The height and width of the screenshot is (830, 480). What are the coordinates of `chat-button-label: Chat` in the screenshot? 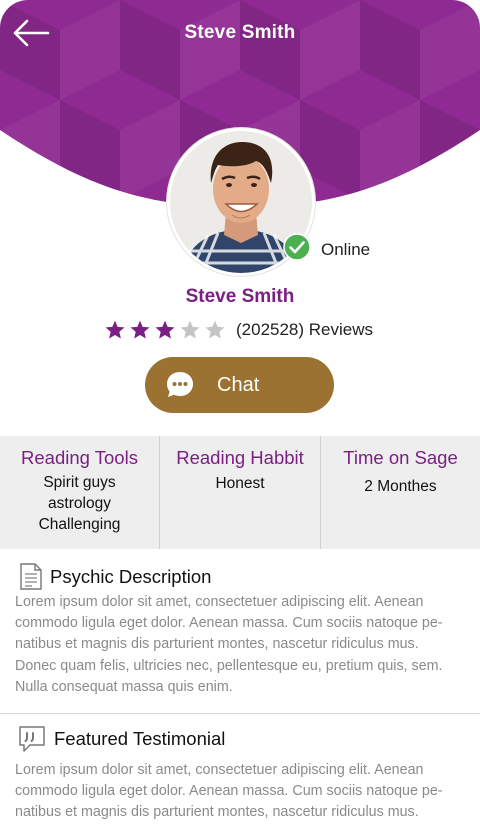 It's located at (238, 384).